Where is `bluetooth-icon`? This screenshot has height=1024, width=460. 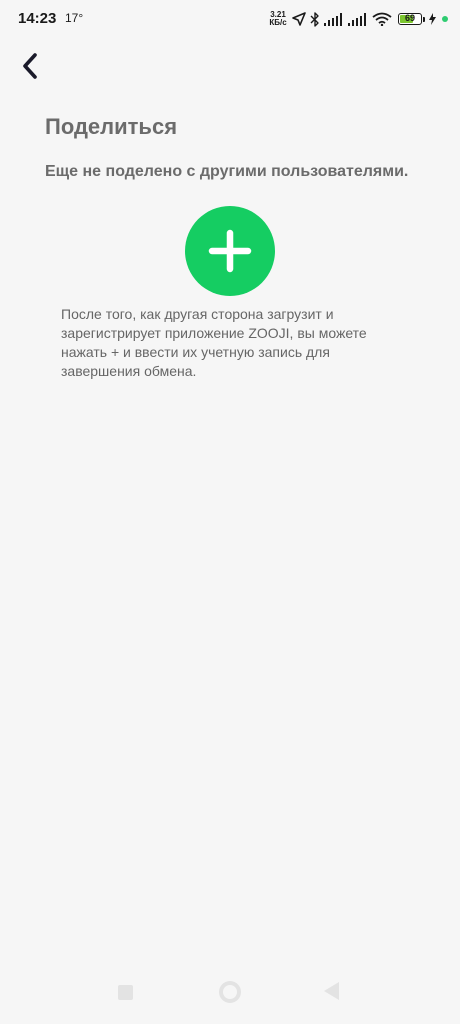 bluetooth-icon is located at coordinates (314, 19).